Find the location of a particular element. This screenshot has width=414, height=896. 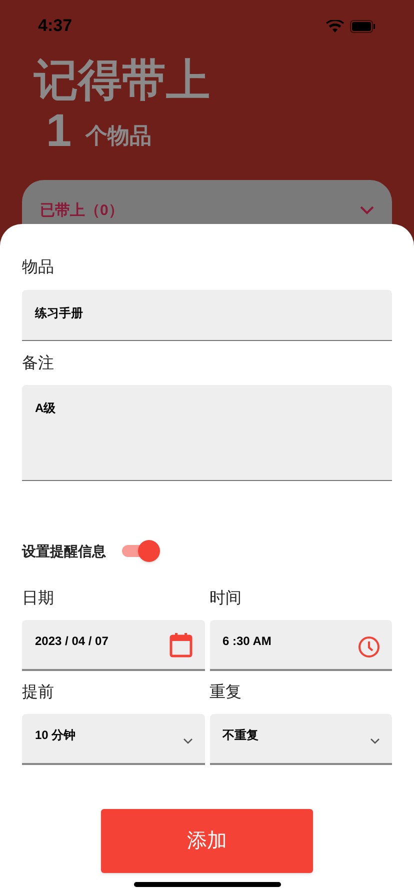

field-label: 物品 is located at coordinates (38, 268).